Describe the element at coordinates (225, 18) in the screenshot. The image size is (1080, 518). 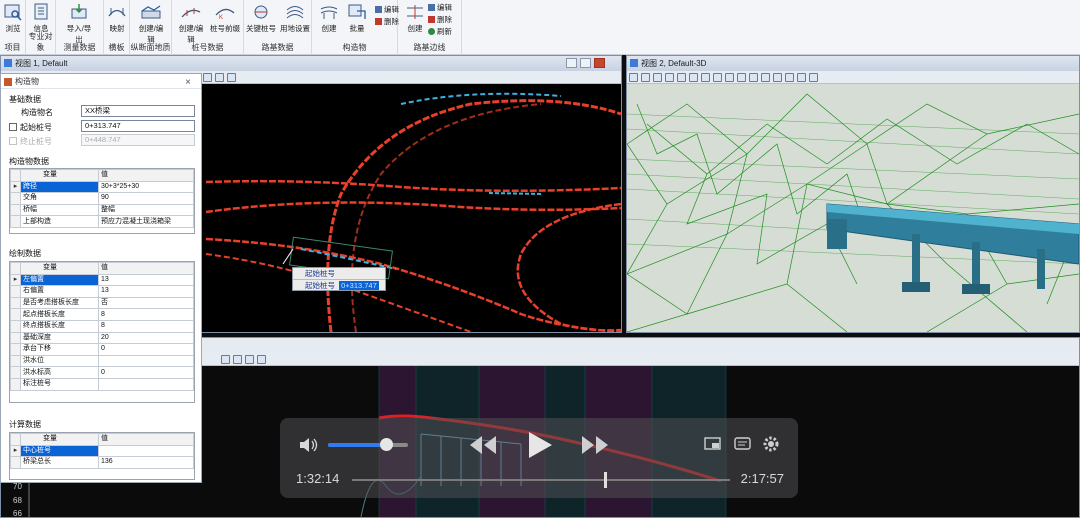
I see `station-prefix-button: K 桩号前缀` at that location.